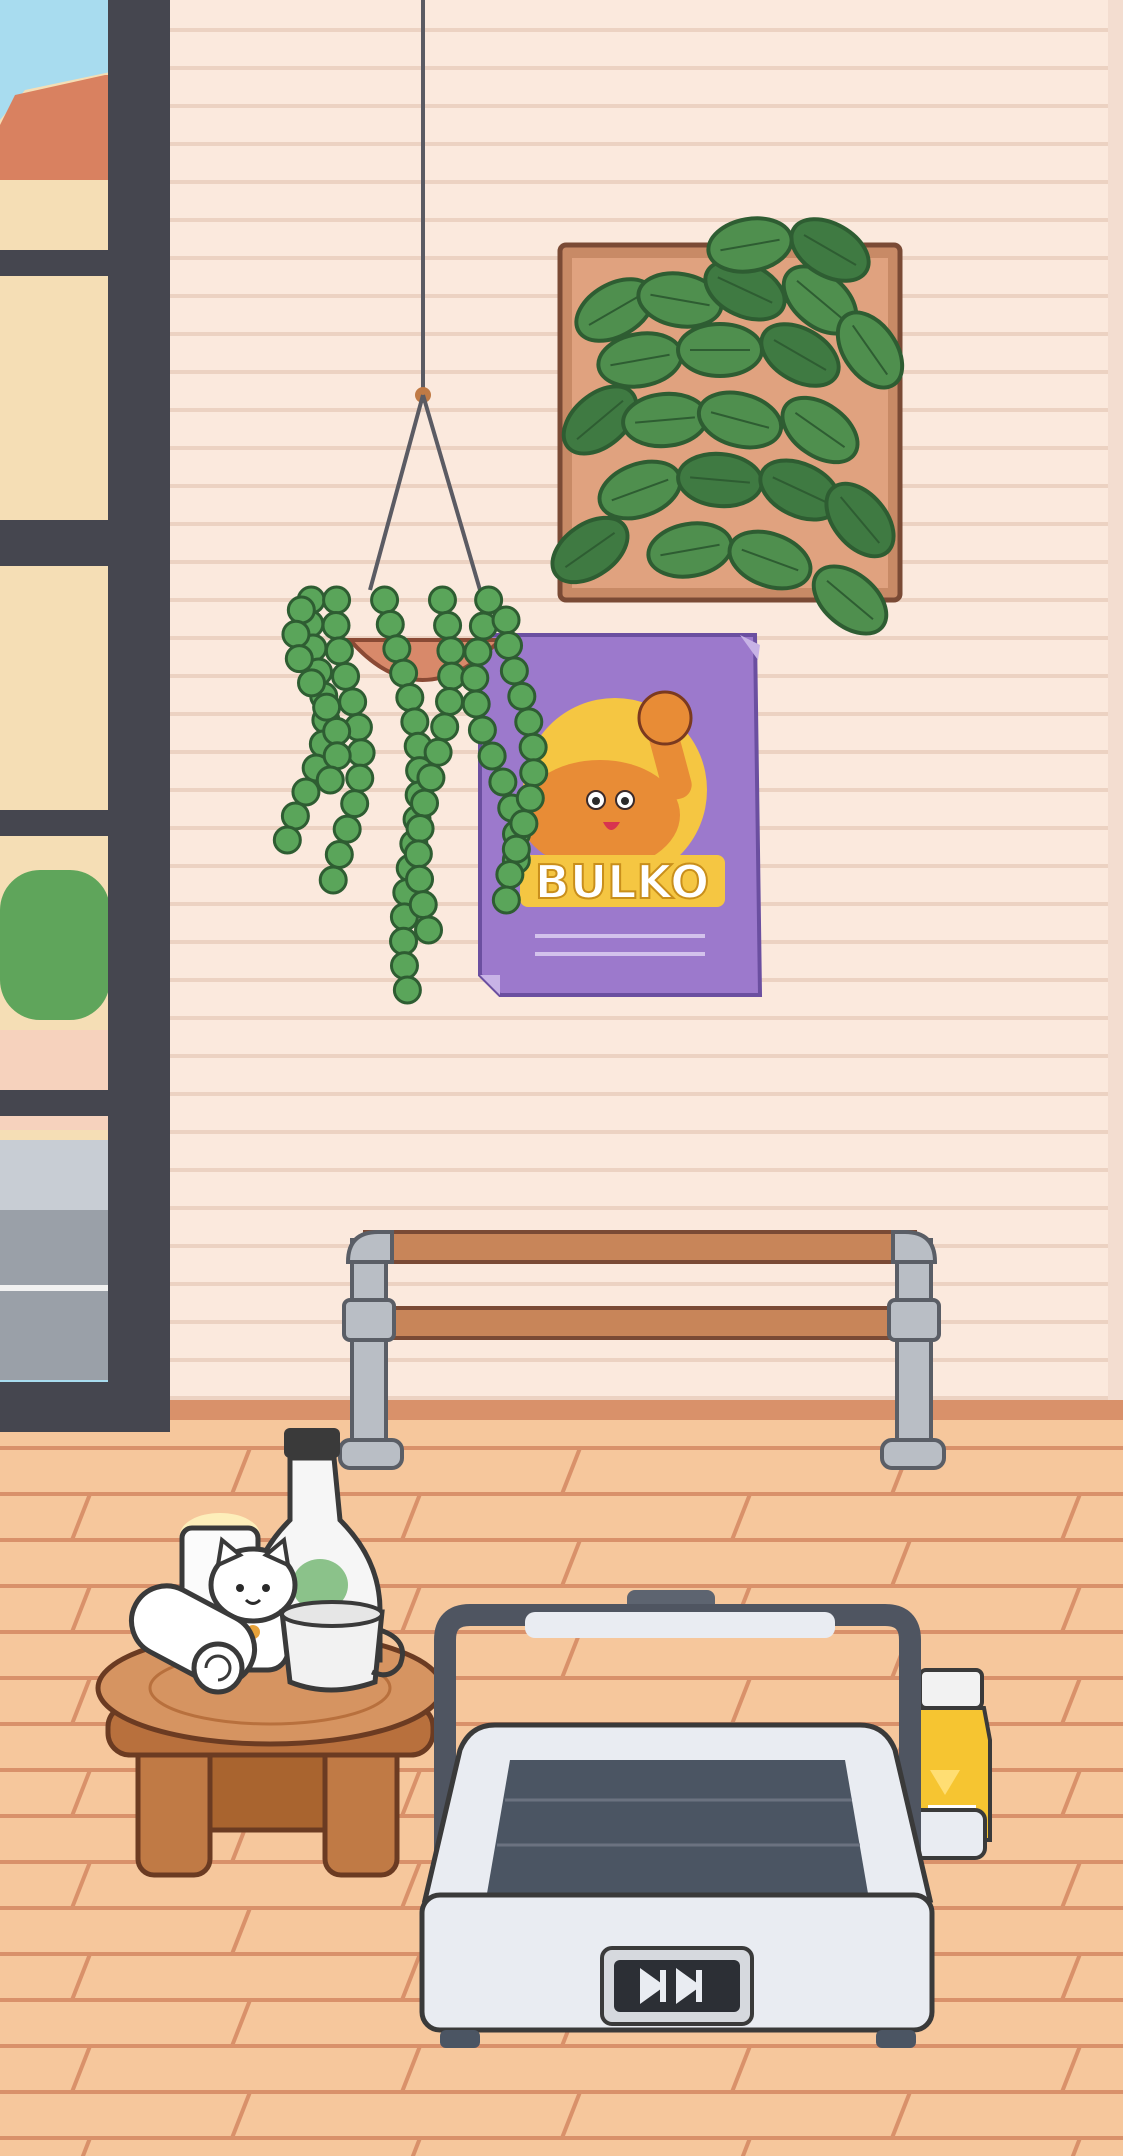 The width and height of the screenshot is (1123, 2156). What do you see at coordinates (622, 882) in the screenshot?
I see `poster-title: BULKO` at bounding box center [622, 882].